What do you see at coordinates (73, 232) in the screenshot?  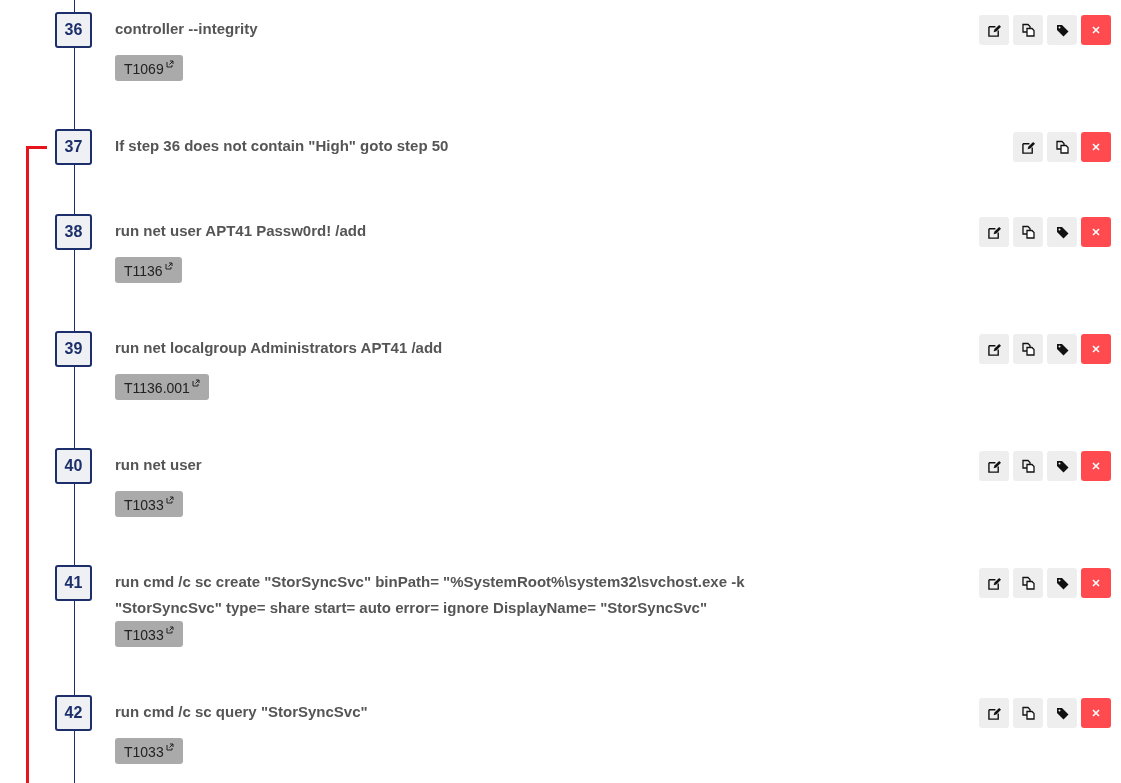 I see `step-number: 38` at bounding box center [73, 232].